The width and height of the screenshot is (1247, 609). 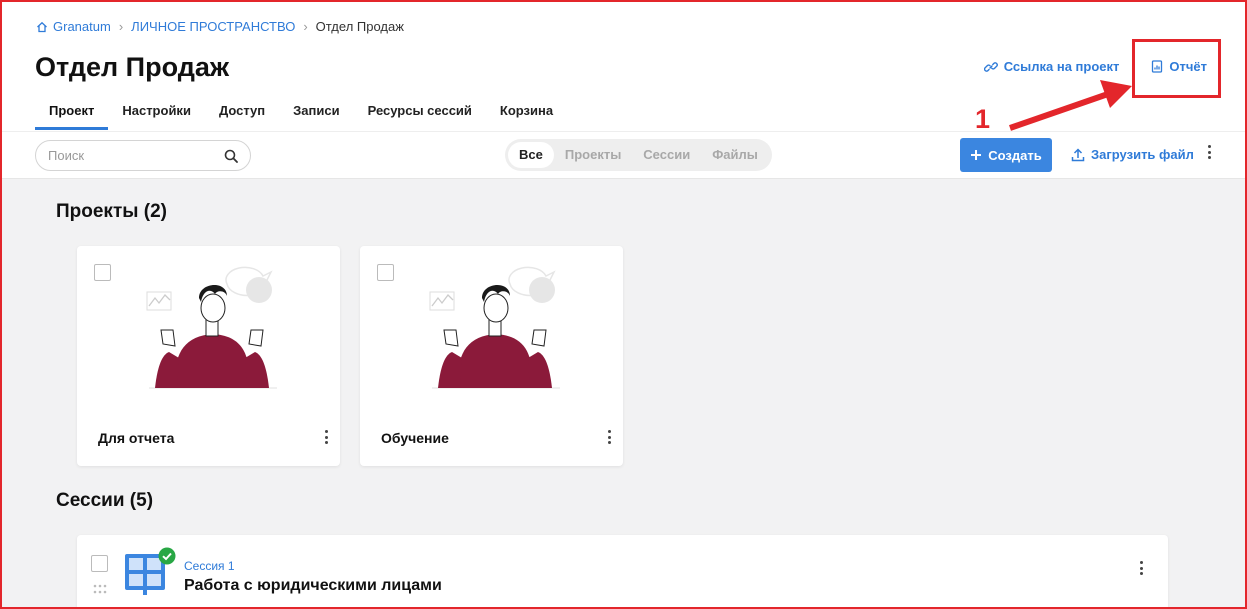 What do you see at coordinates (167, 556) in the screenshot?
I see `check-circle-icon` at bounding box center [167, 556].